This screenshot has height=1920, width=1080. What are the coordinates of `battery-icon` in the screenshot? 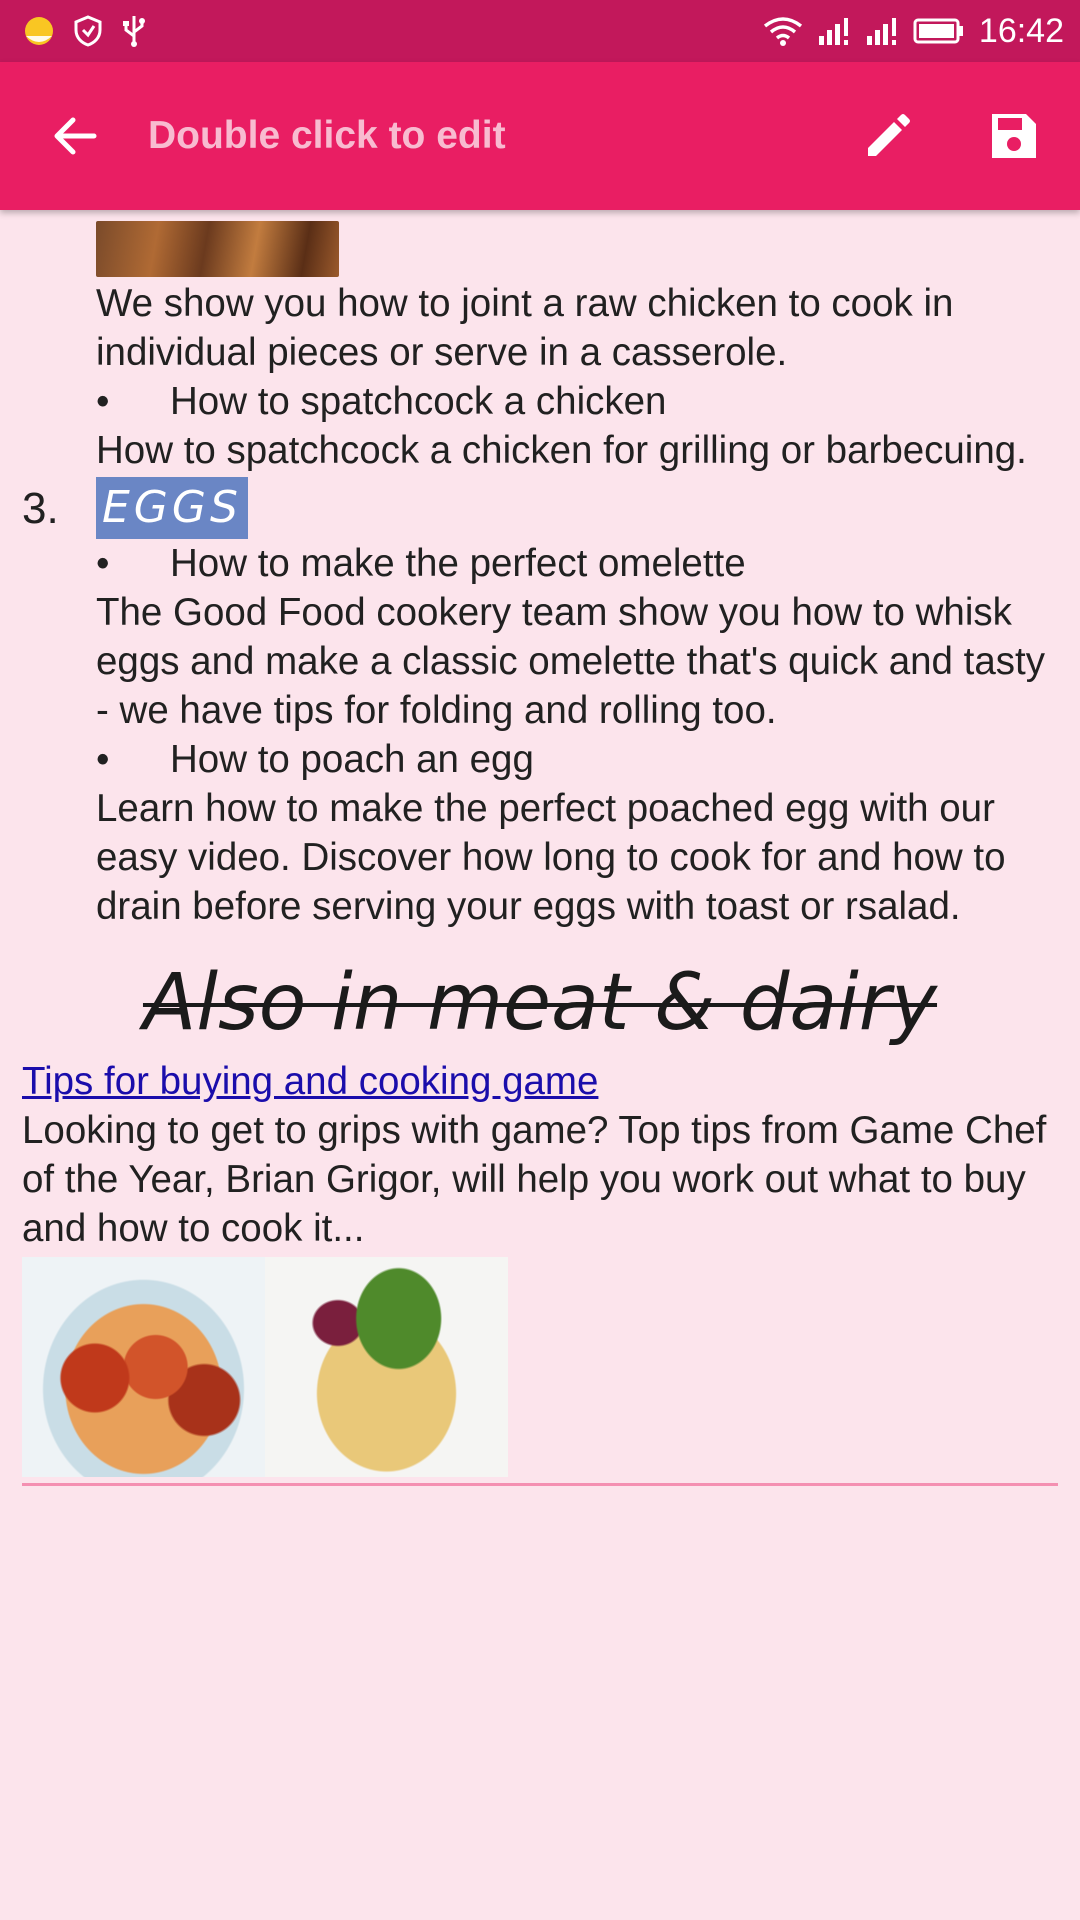 It's located at (939, 31).